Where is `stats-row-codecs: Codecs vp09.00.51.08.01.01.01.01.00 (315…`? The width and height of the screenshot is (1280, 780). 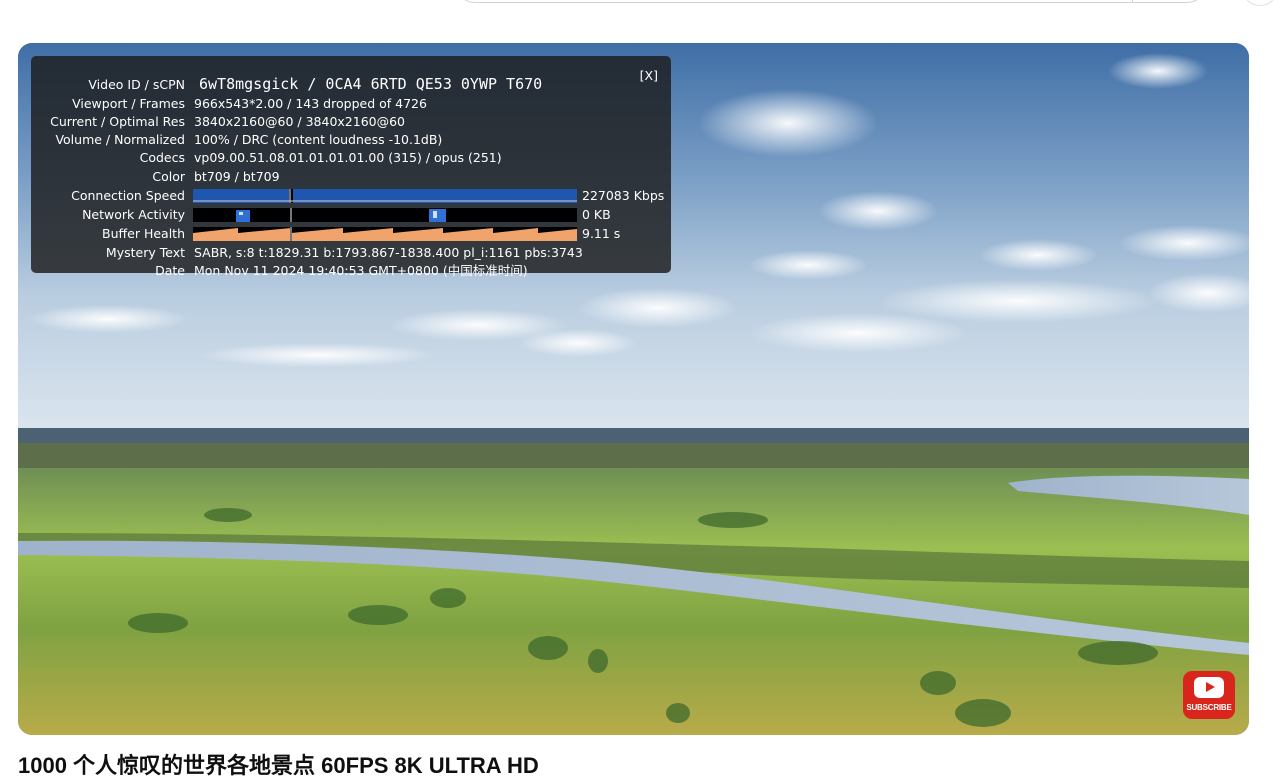 stats-row-codecs: Codecs vp09.00.51.08.01.01.01.01.00 (315… is located at coordinates (351, 158).